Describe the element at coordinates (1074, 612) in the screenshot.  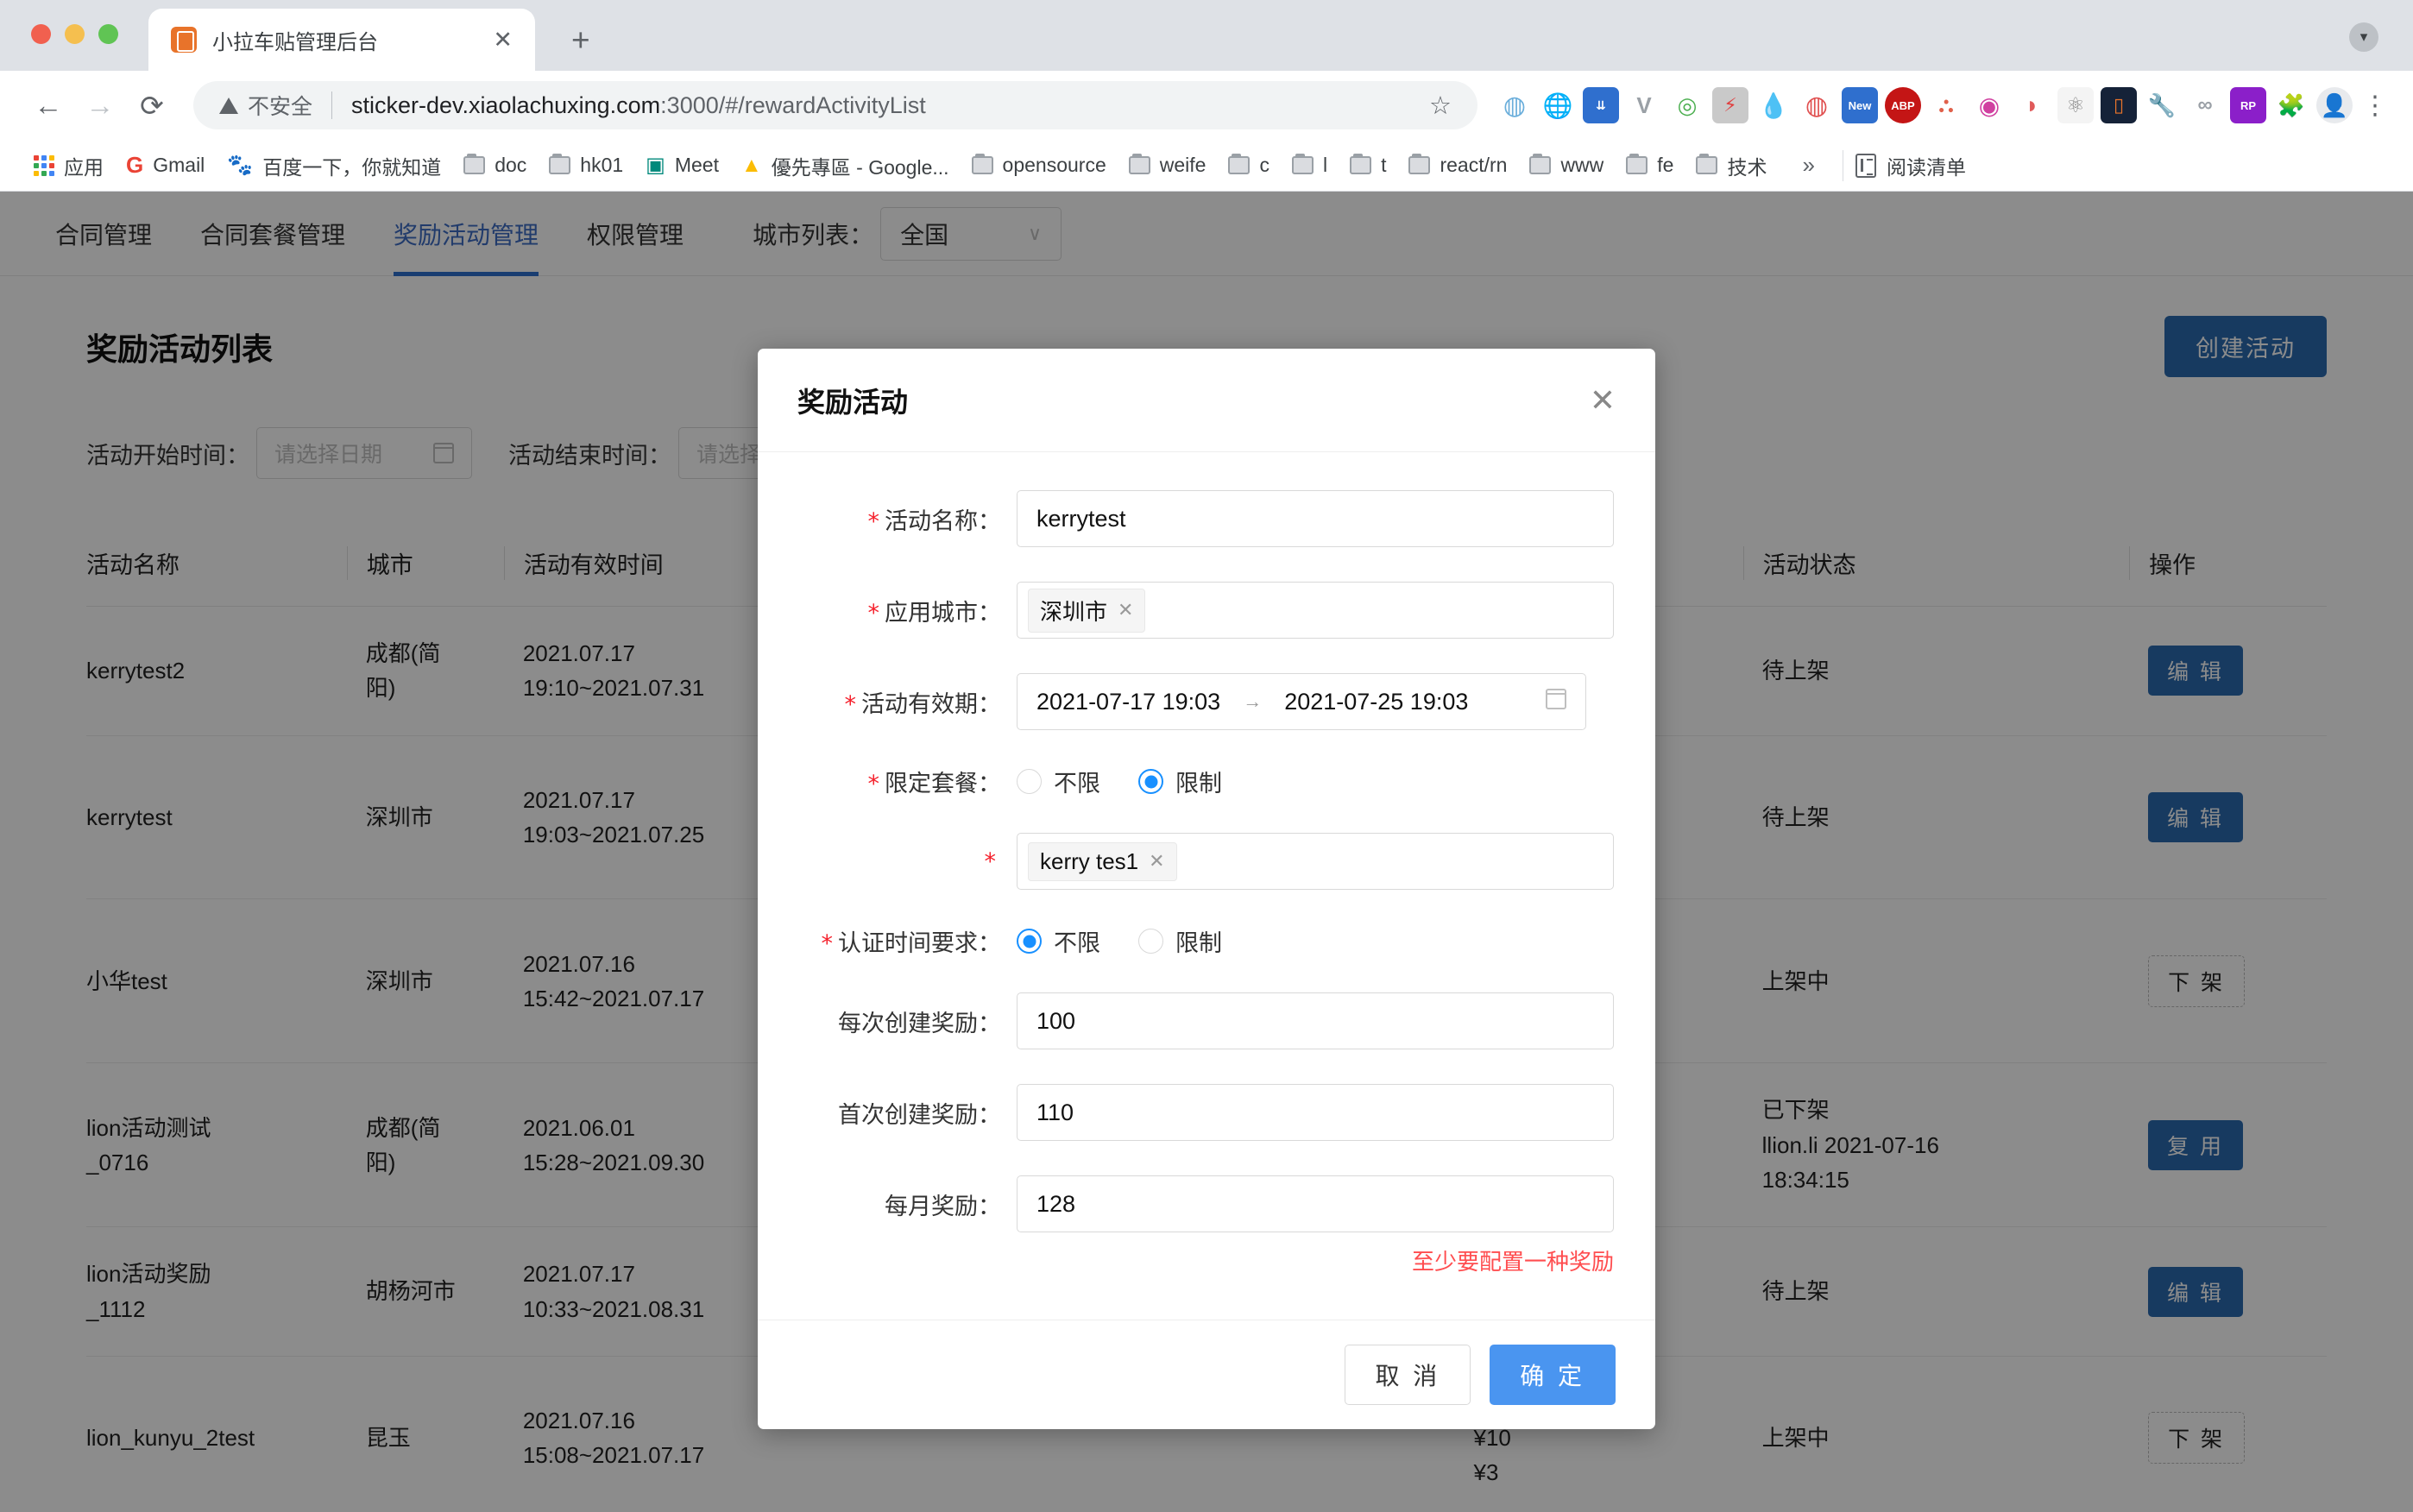
I see `city-tag-label: 深圳市` at that location.